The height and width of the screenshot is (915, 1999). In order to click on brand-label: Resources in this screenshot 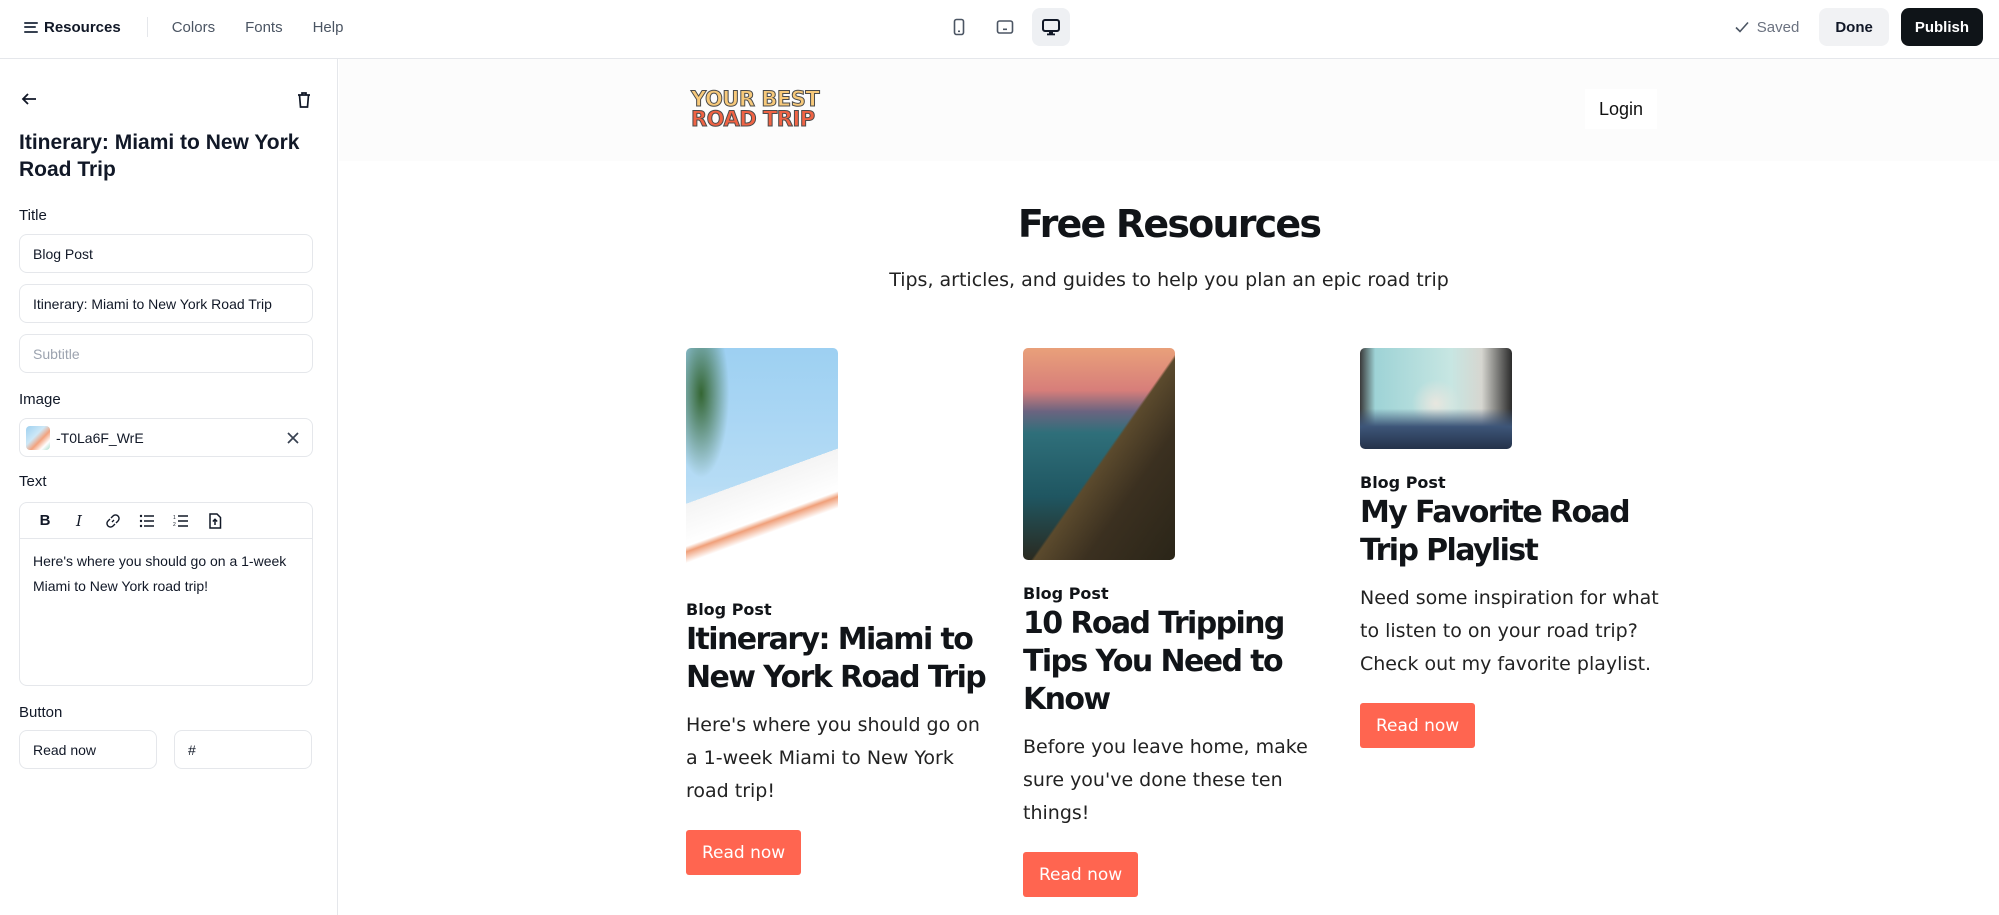, I will do `click(82, 27)`.